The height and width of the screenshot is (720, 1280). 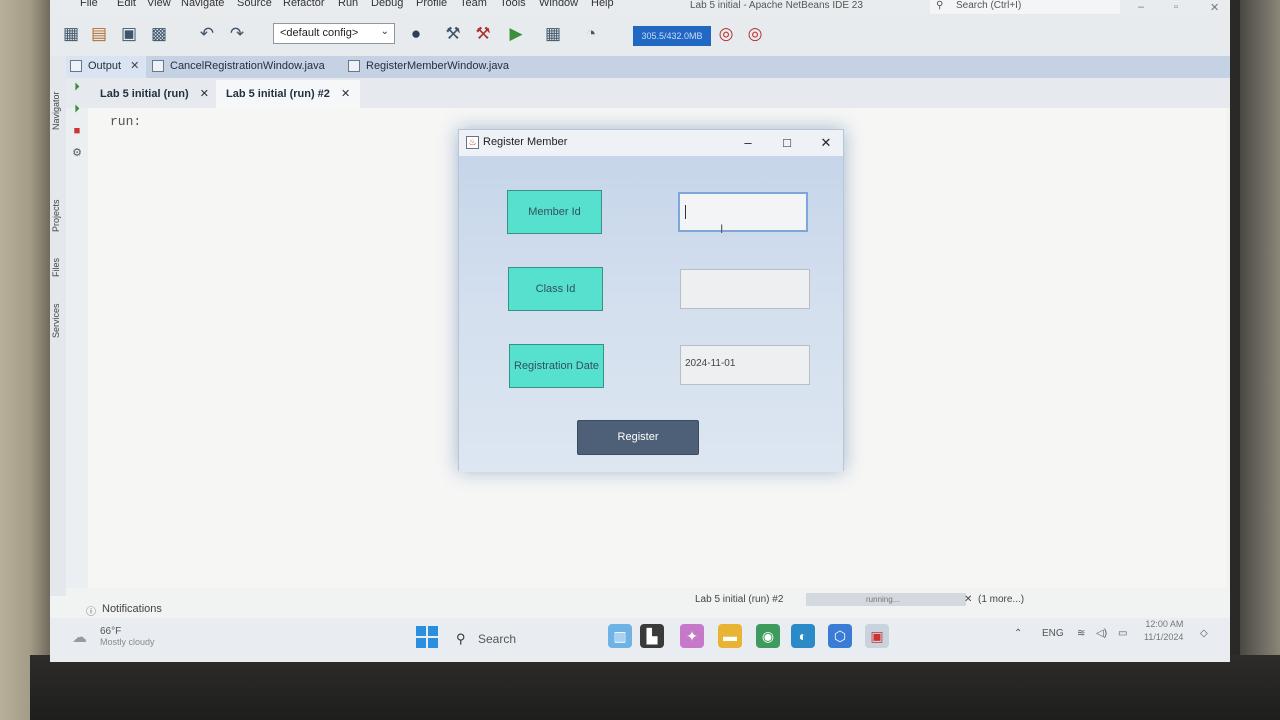 I want to click on language-indicator: ENG, so click(x=1053, y=633).